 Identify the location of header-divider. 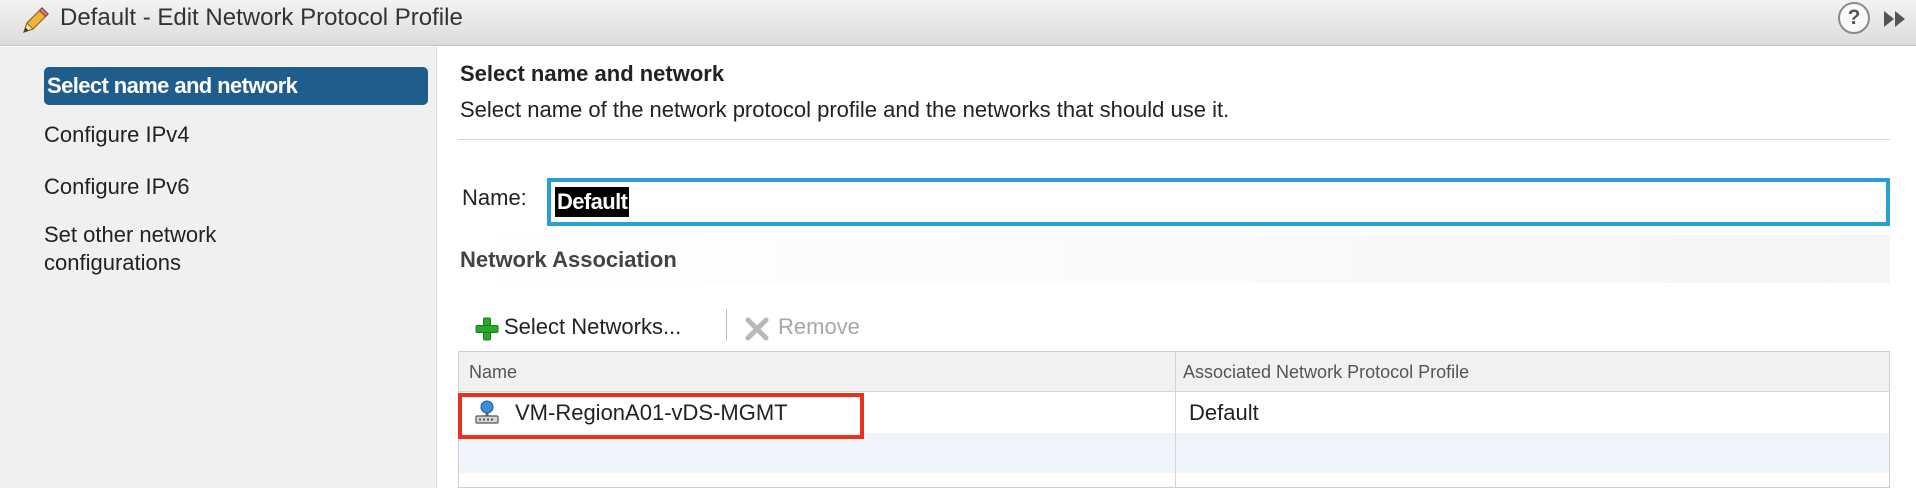
(1174, 139).